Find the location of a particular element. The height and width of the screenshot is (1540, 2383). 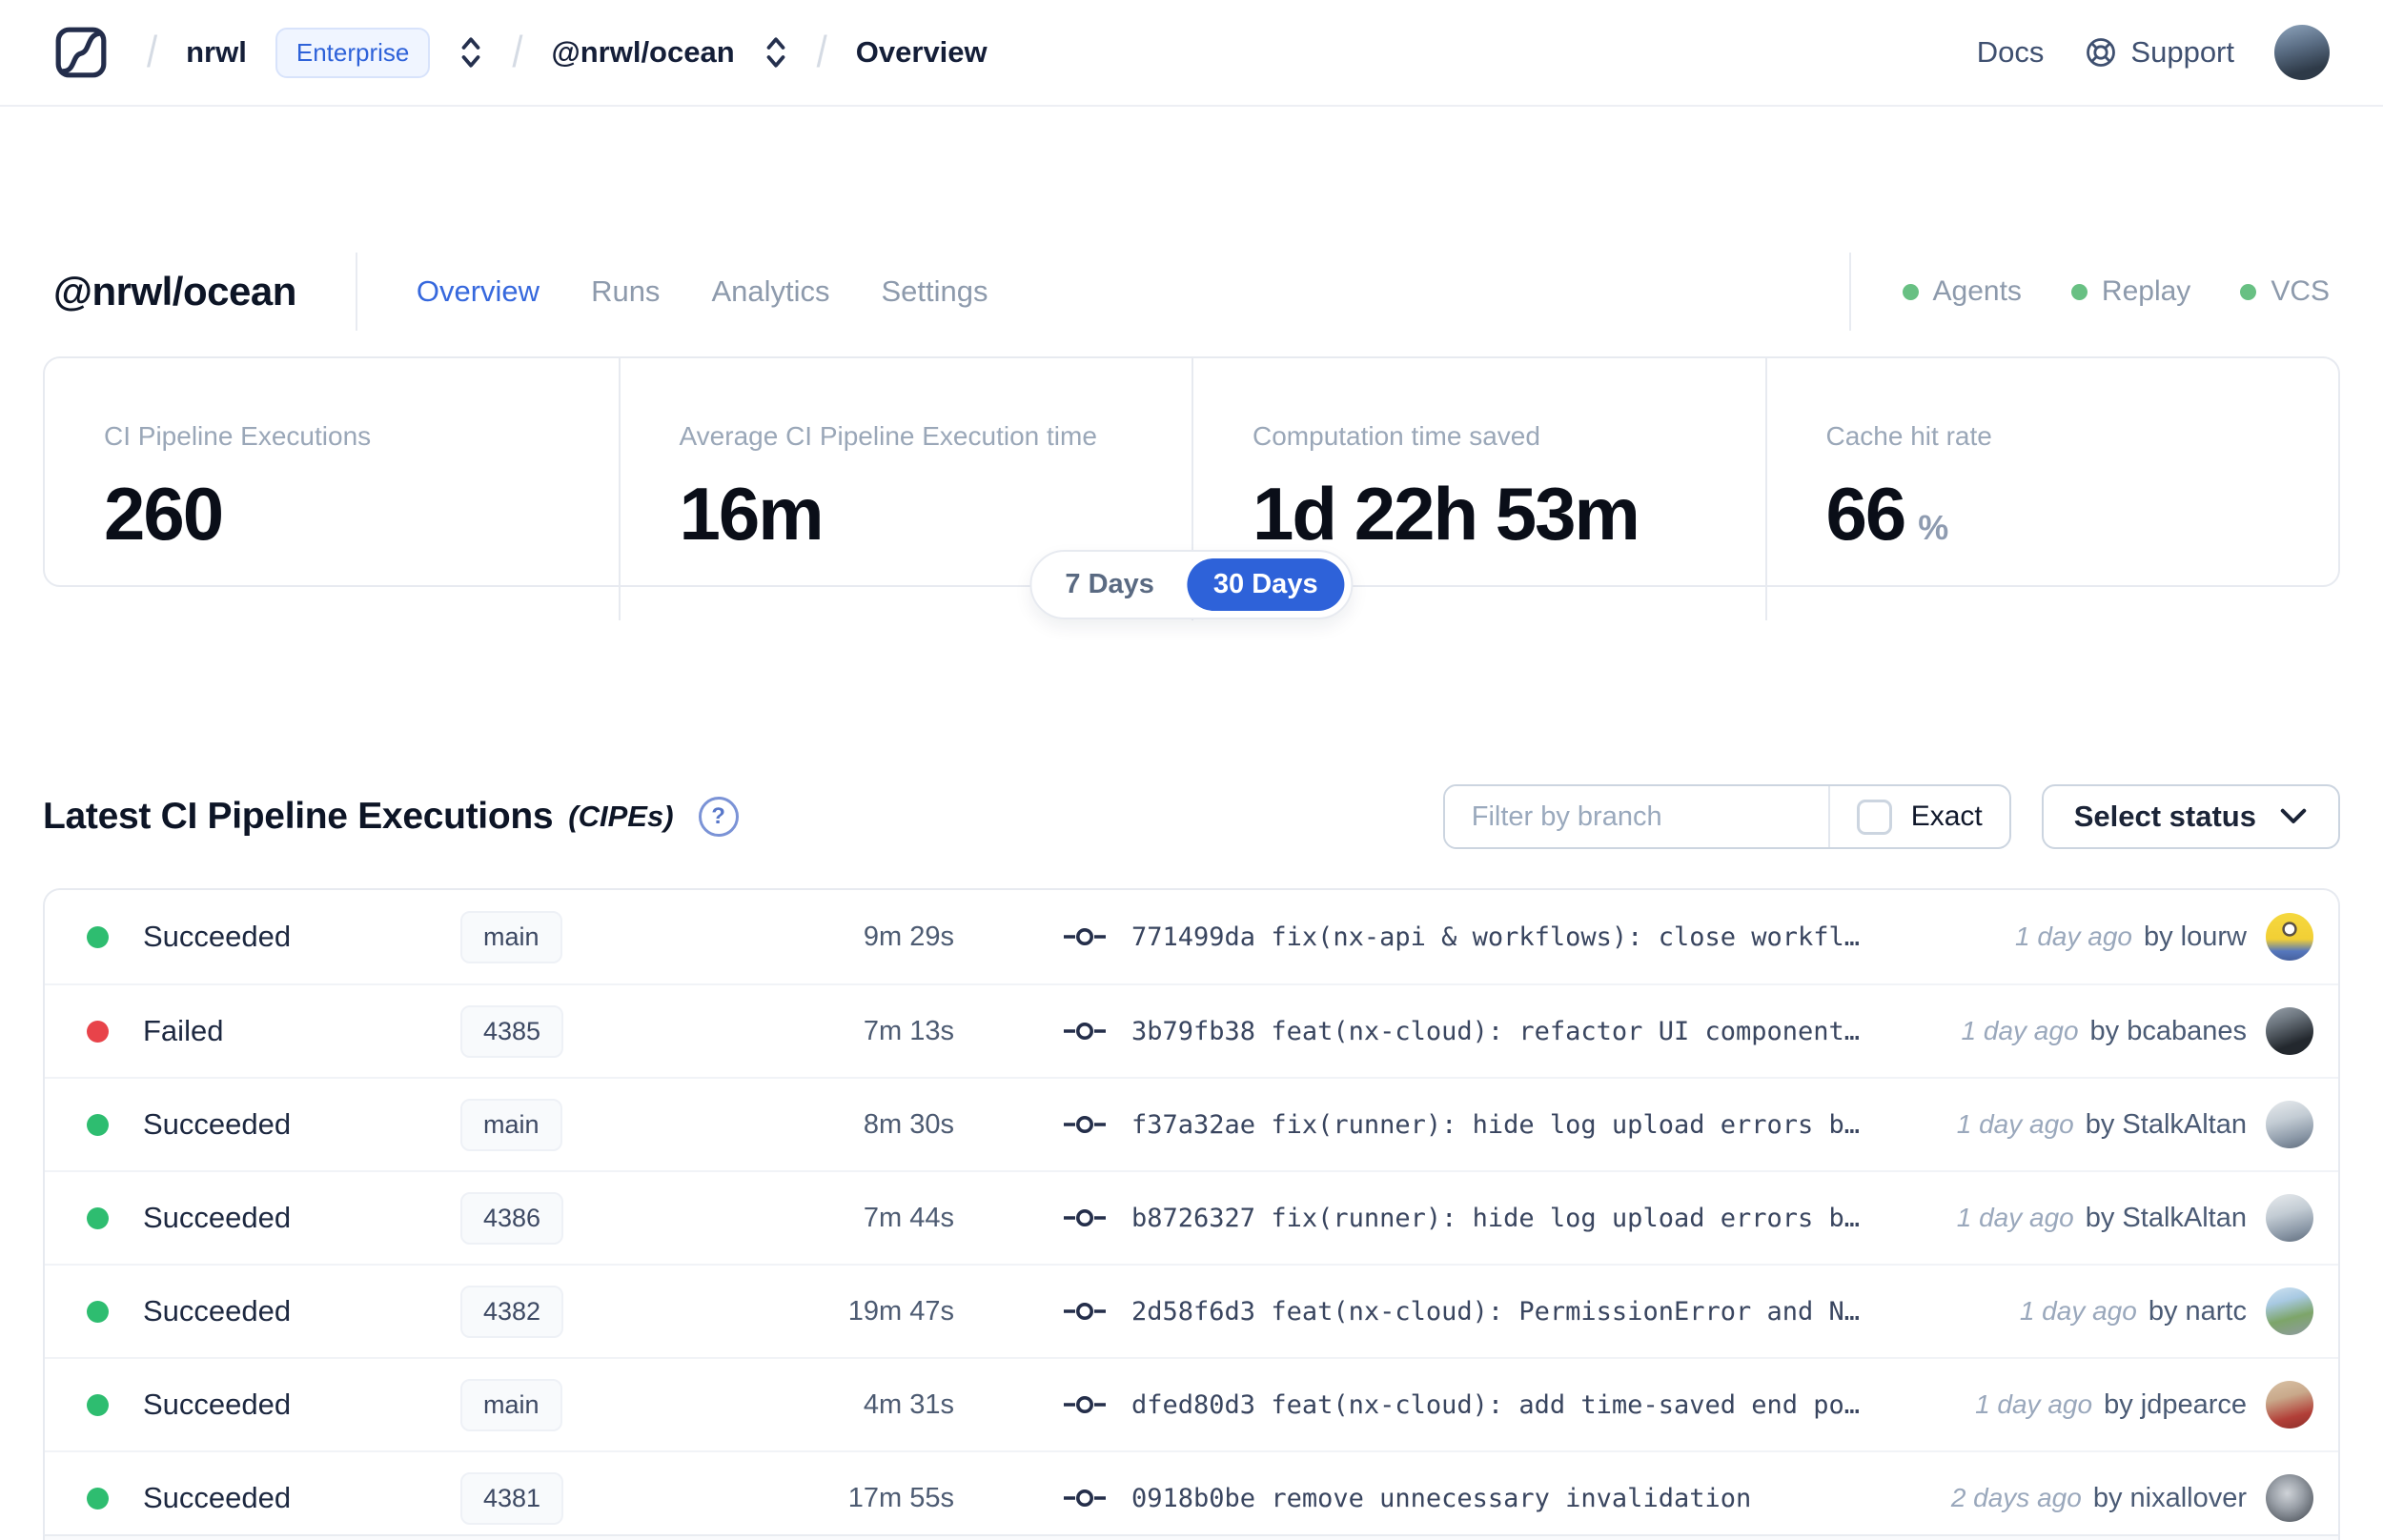

stat-value: 16m is located at coordinates (752, 514).